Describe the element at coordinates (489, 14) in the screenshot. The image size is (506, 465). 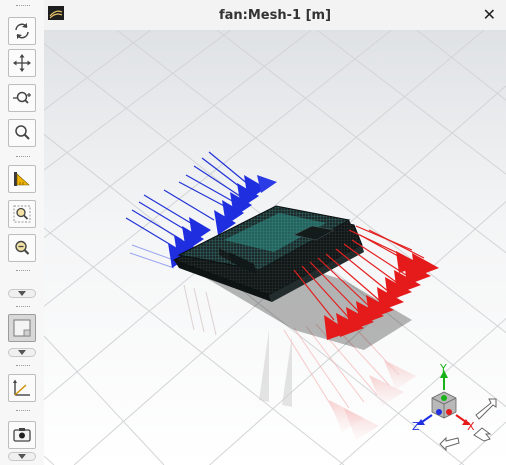
I see `close-button: ✕` at that location.